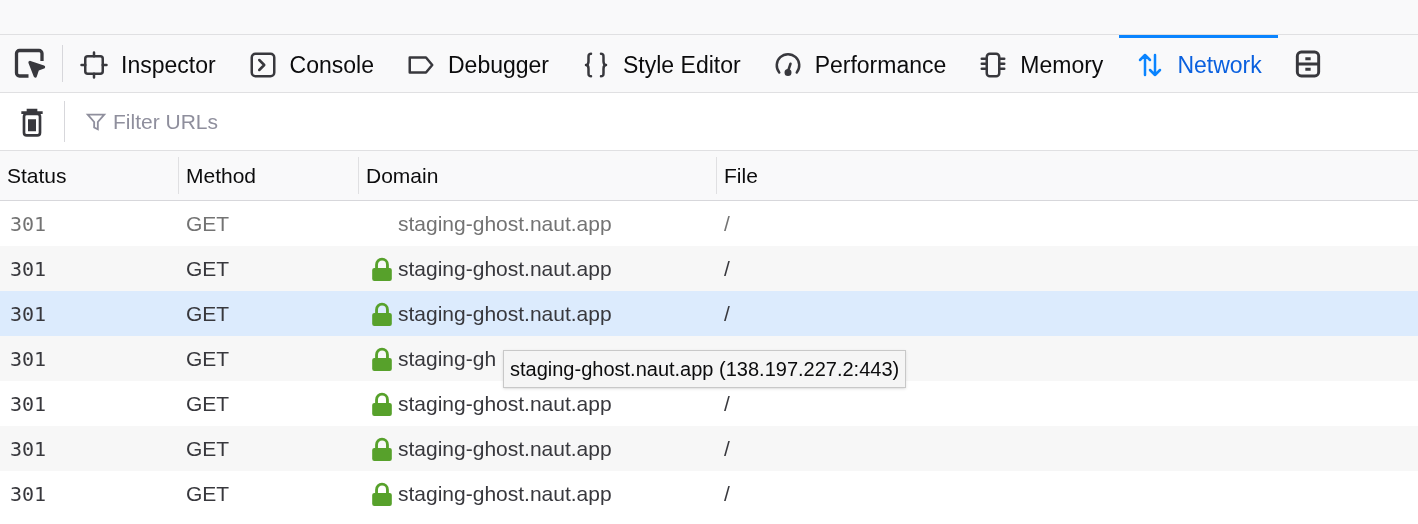  Describe the element at coordinates (269, 175) in the screenshot. I see `column-header: Method` at that location.